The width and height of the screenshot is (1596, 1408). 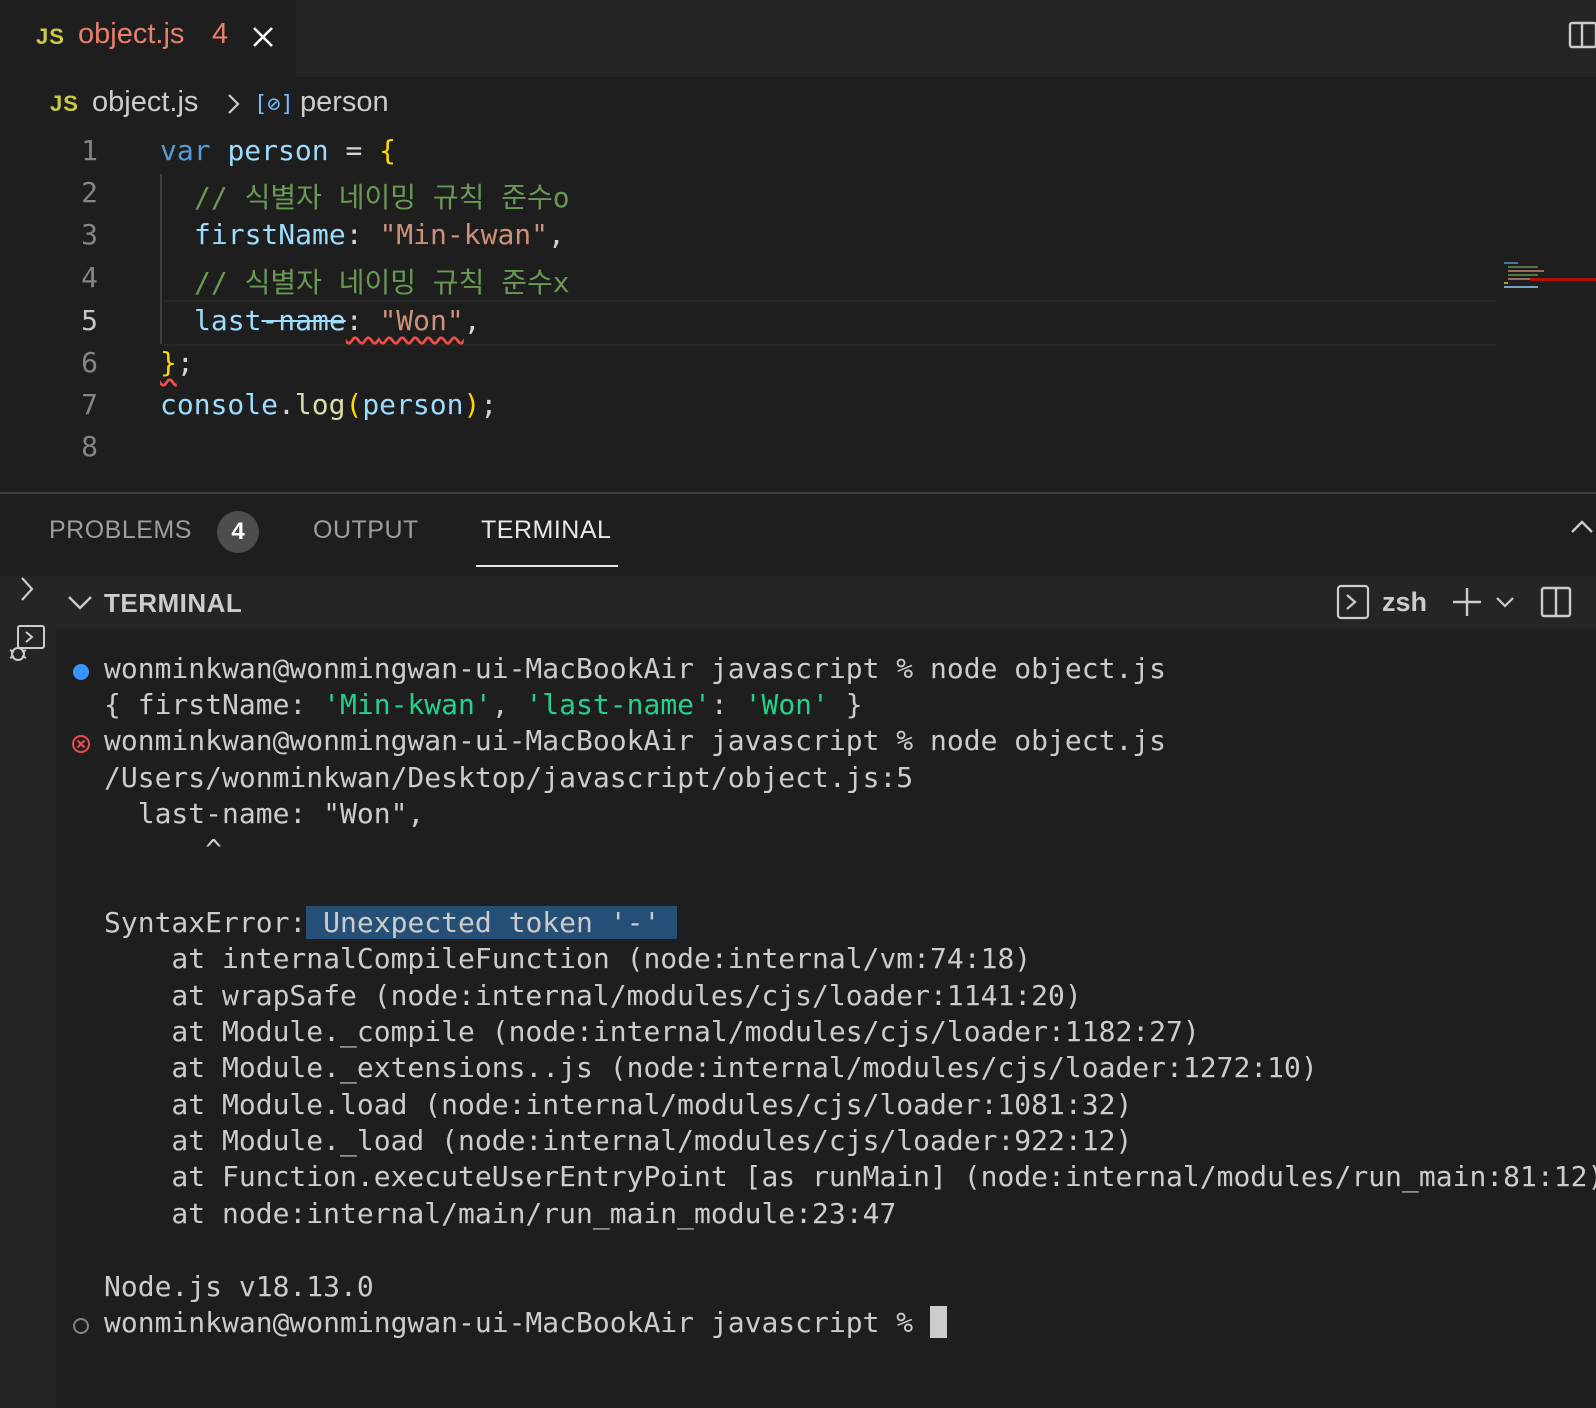 What do you see at coordinates (270, 234) in the screenshot?
I see `property-key: firstName` at bounding box center [270, 234].